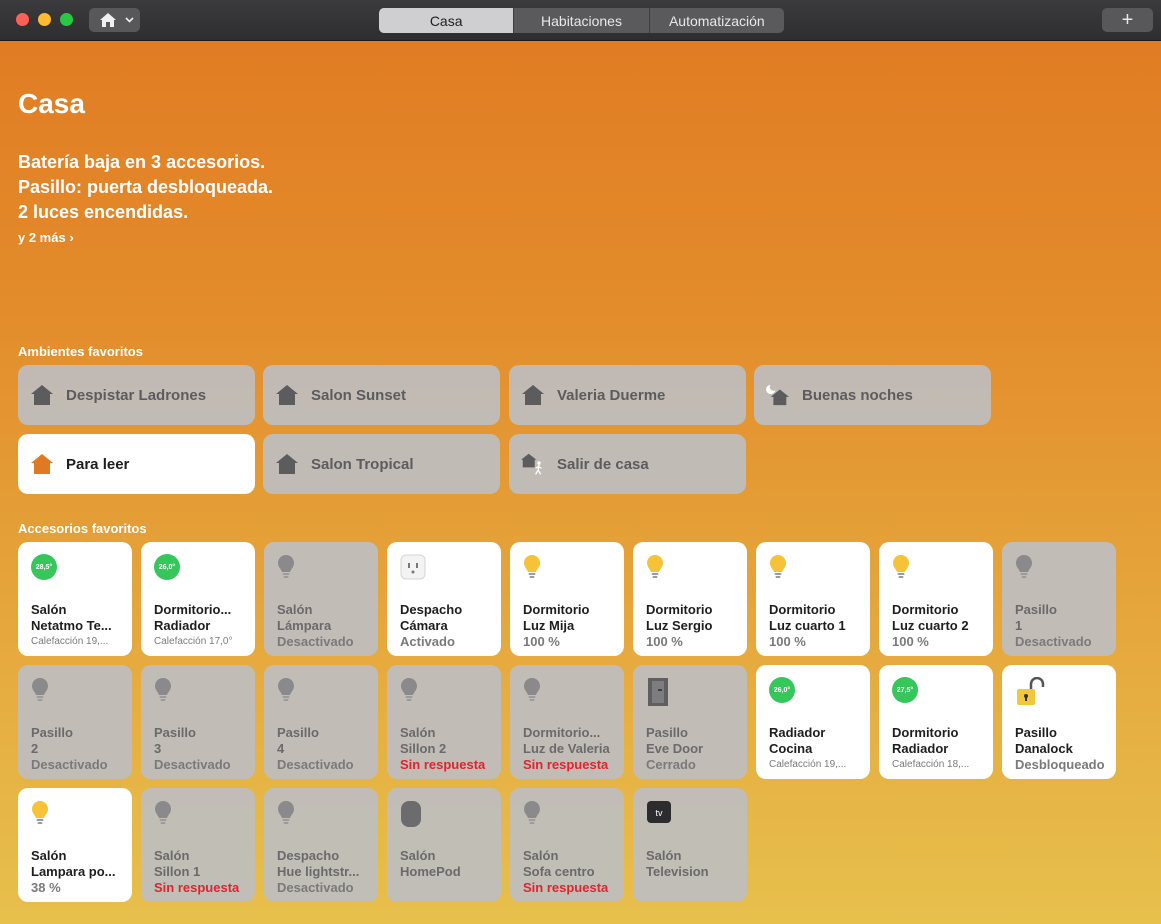 The height and width of the screenshot is (924, 1161). Describe the element at coordinates (690, 722) in the screenshot. I see `accessory-tile: Pasillo Eve Door Cerrado` at that location.